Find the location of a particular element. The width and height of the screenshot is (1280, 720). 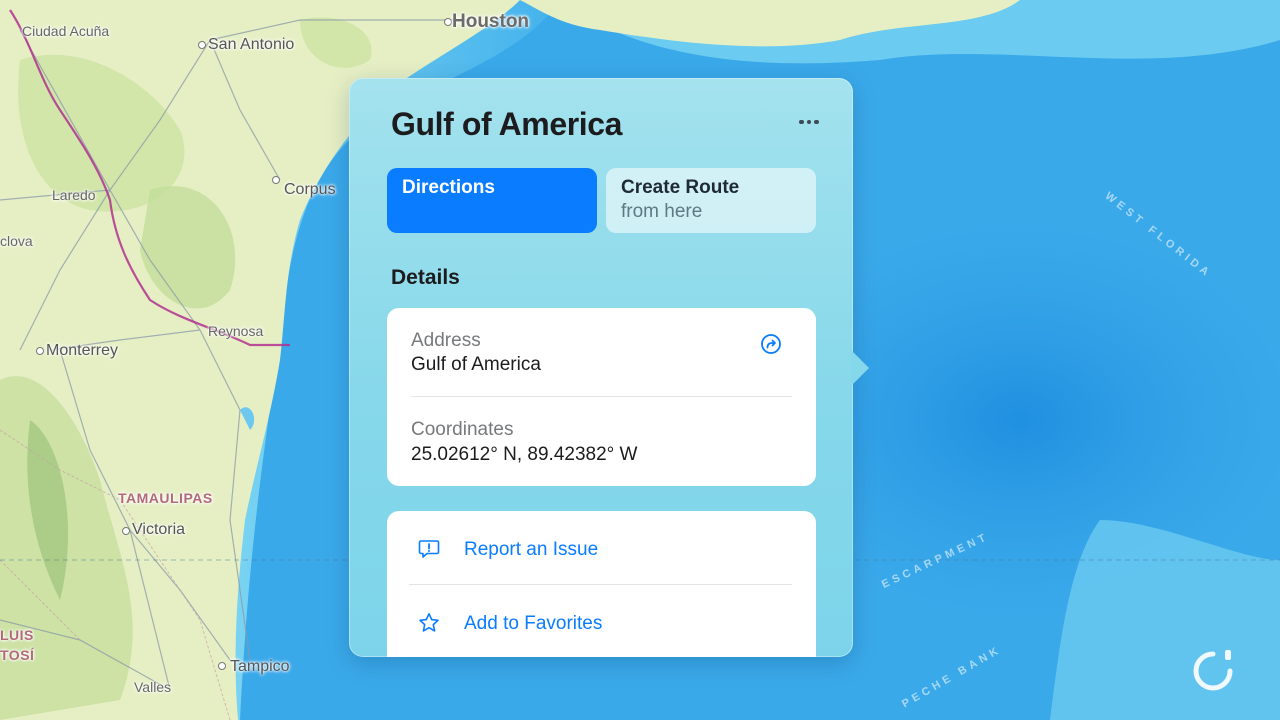

place-title: Gulf of America is located at coordinates (507, 124).